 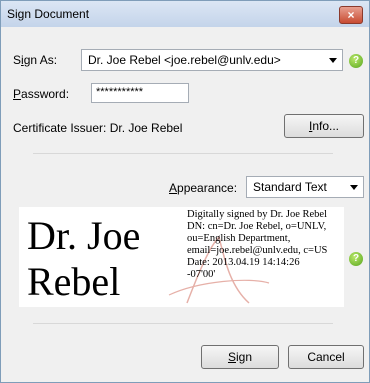 What do you see at coordinates (48, 14) in the screenshot?
I see `window-title: Sign Document` at bounding box center [48, 14].